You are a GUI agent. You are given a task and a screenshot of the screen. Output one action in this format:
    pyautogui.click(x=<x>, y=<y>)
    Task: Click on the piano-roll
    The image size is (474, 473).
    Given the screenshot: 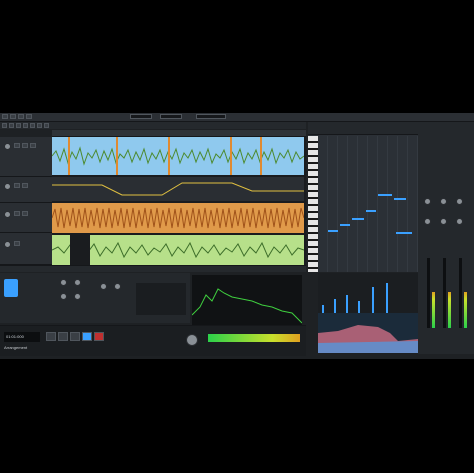 What is the action you would take?
    pyautogui.click(x=363, y=197)
    